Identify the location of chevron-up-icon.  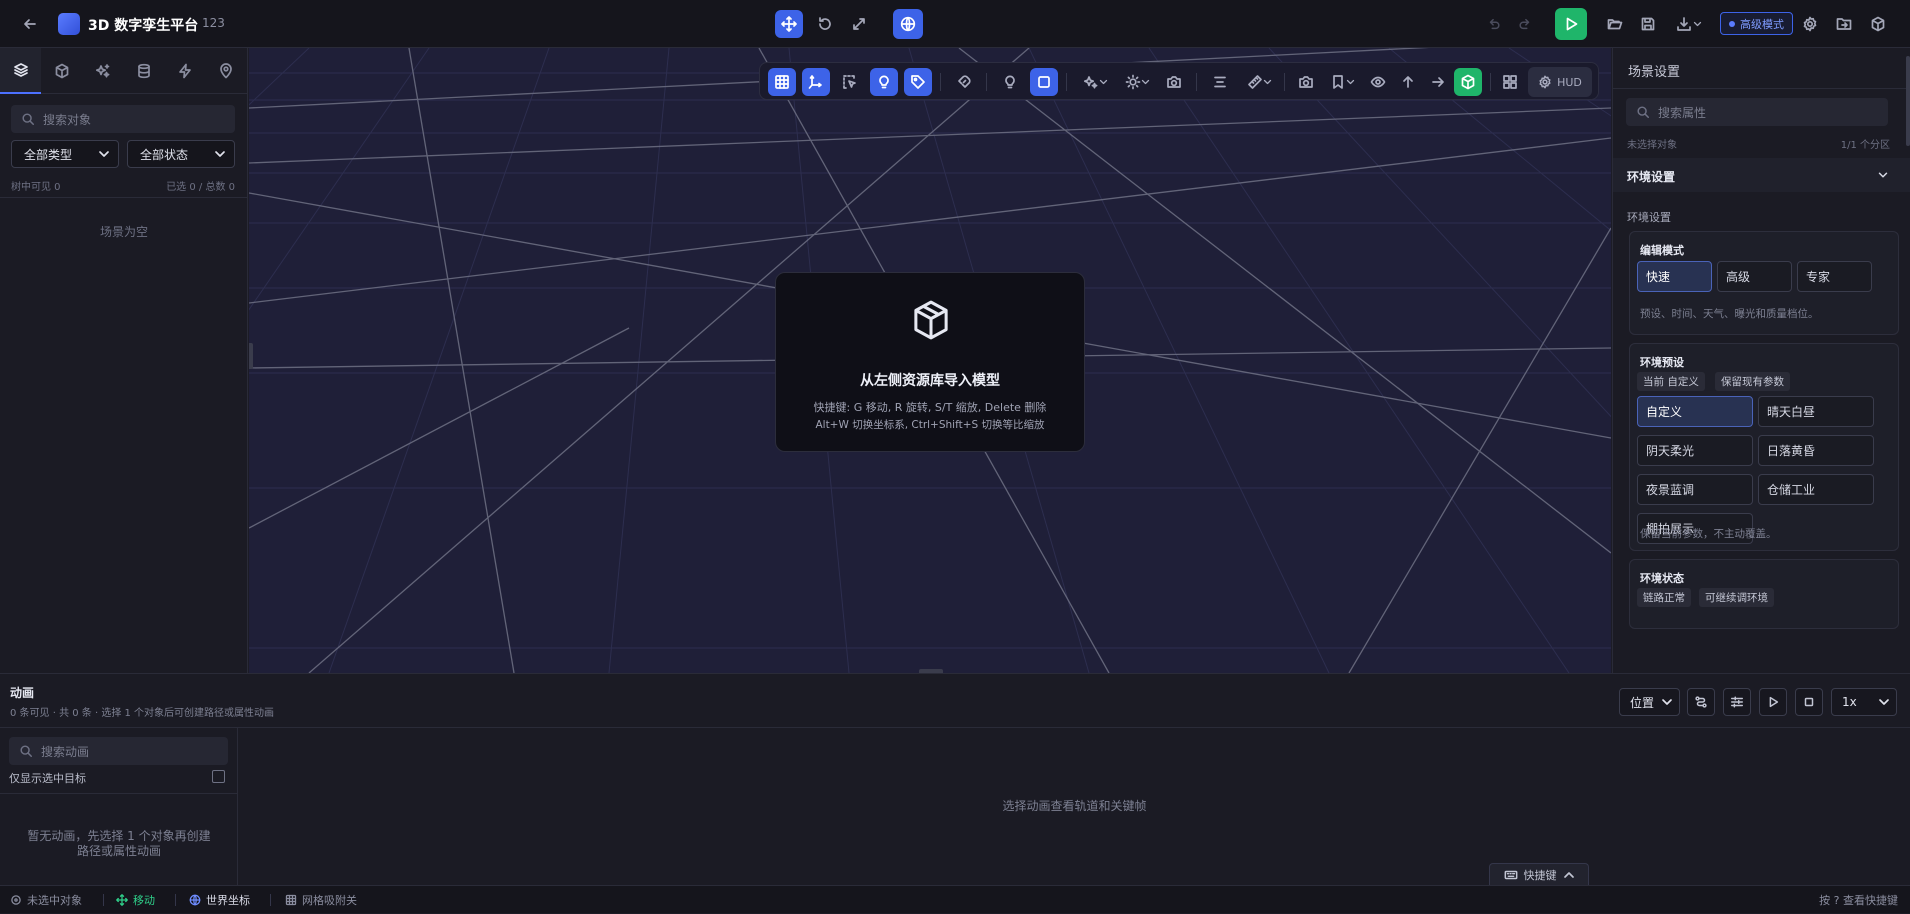
(1568, 875).